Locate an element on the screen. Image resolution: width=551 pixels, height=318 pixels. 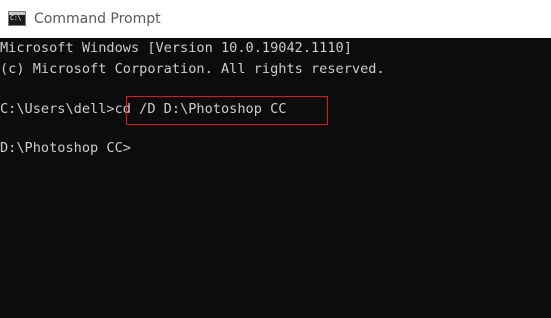
cmd-icon-glyph: C:\ is located at coordinates (16, 18).